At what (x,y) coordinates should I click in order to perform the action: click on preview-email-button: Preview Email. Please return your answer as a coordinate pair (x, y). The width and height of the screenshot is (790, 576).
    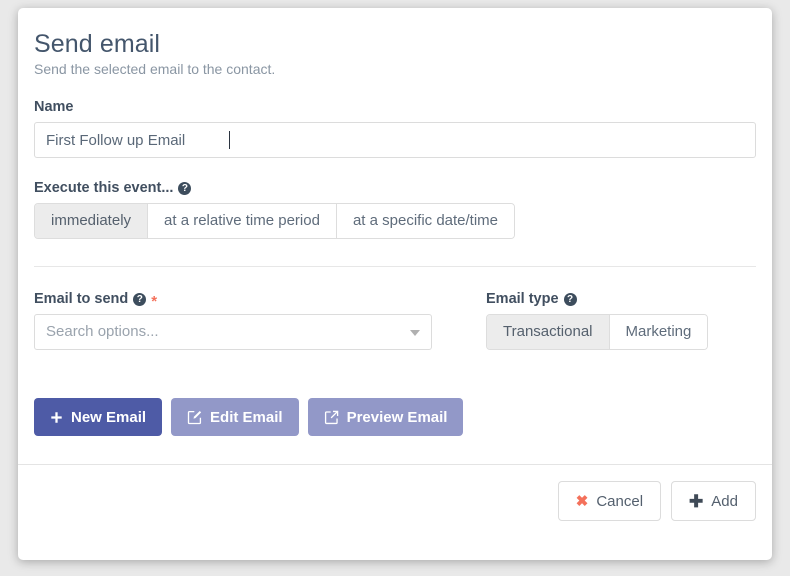
    Looking at the image, I should click on (385, 417).